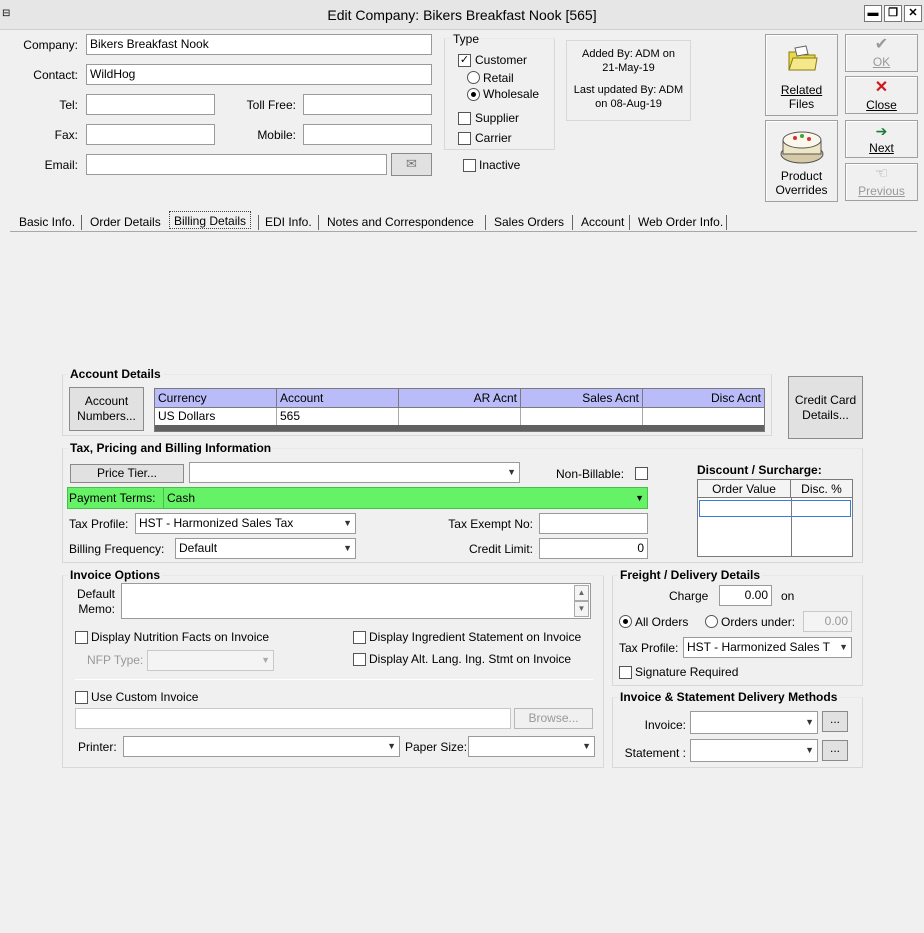  What do you see at coordinates (873, 13) in the screenshot?
I see `minimize-button: ▬` at bounding box center [873, 13].